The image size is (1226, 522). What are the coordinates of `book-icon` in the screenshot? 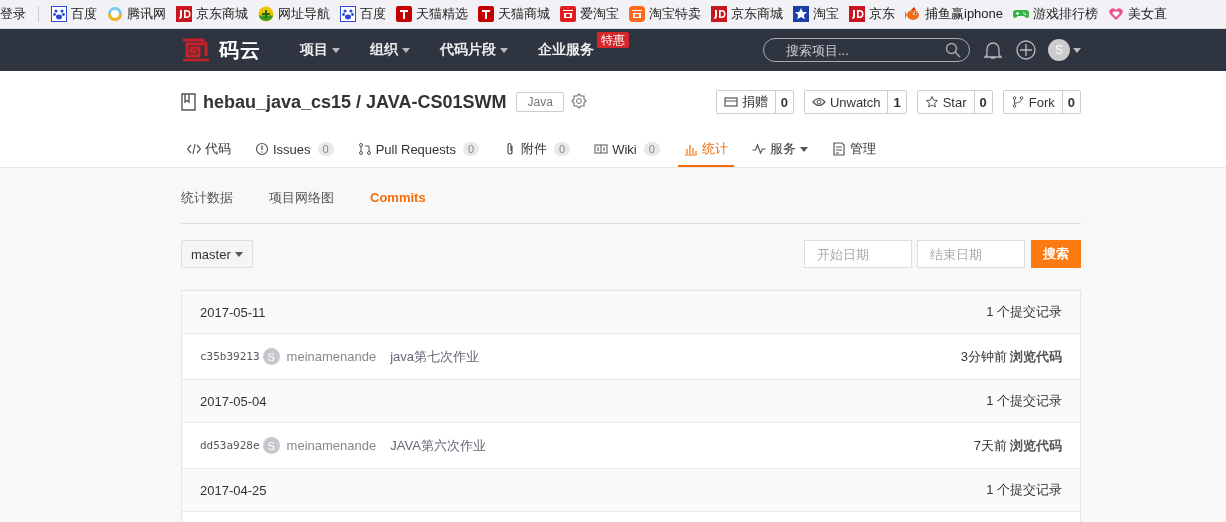 It's located at (601, 149).